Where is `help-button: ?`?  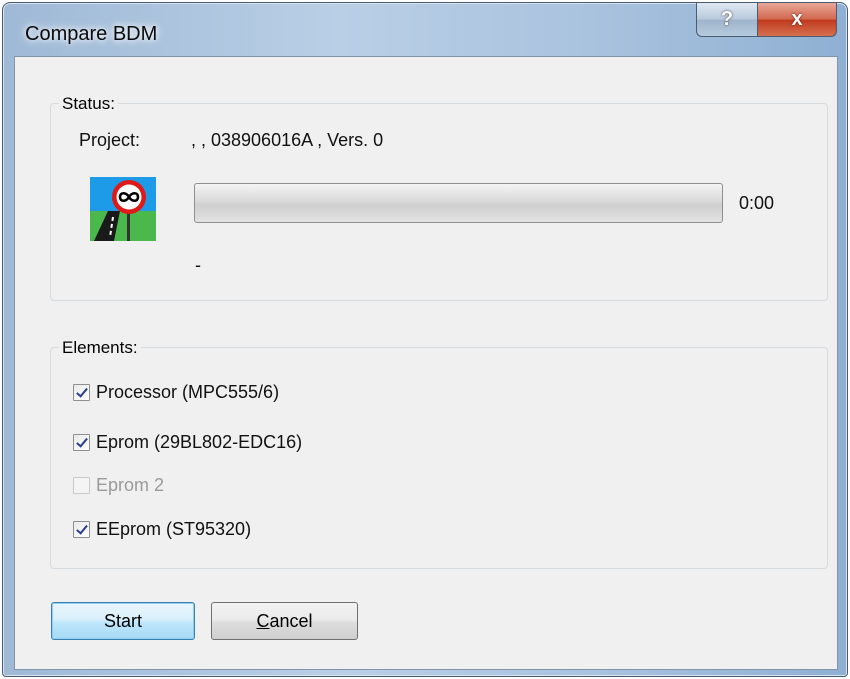 help-button: ? is located at coordinates (727, 20).